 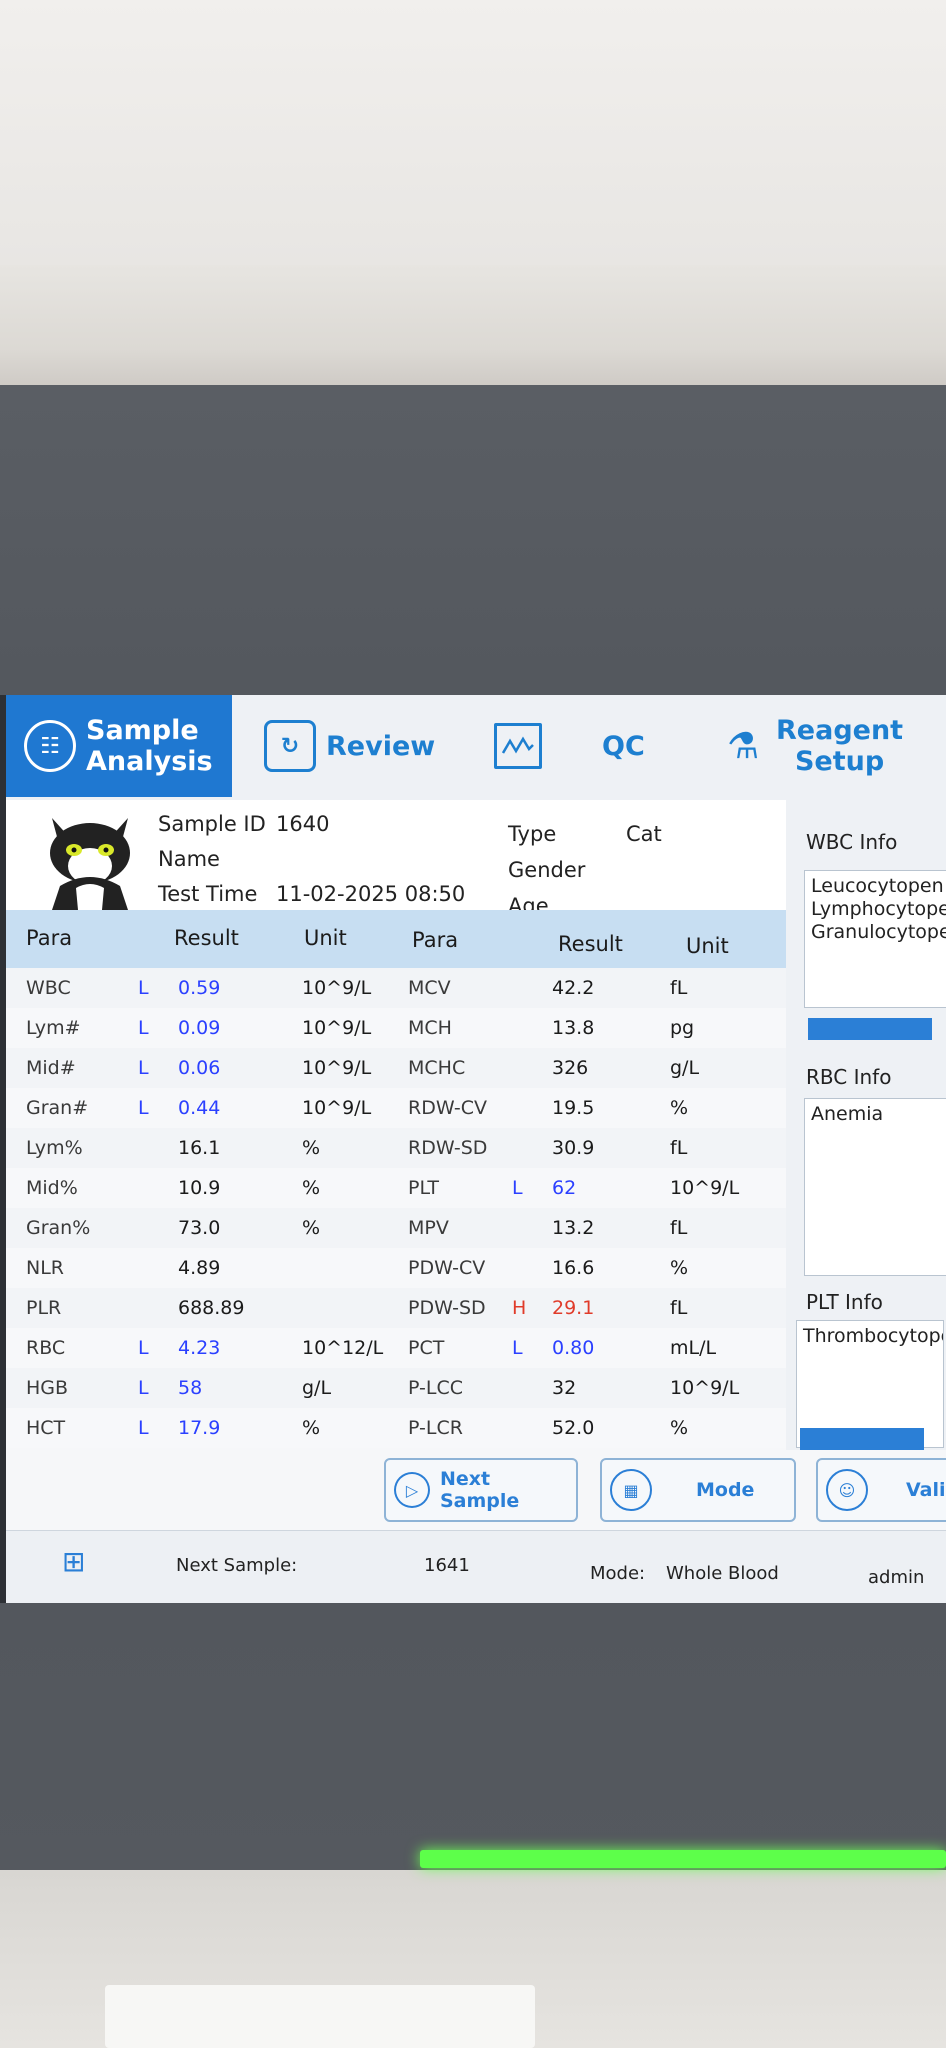 What do you see at coordinates (573, 1348) in the screenshot?
I see `result-cell: 0.80` at bounding box center [573, 1348].